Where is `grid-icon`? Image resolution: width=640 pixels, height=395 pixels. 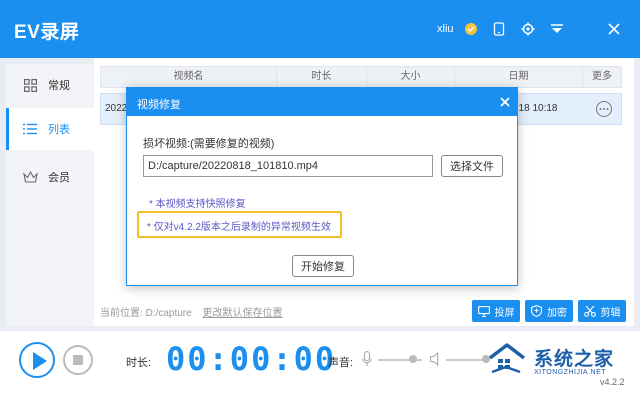
grid-icon is located at coordinates (30, 85).